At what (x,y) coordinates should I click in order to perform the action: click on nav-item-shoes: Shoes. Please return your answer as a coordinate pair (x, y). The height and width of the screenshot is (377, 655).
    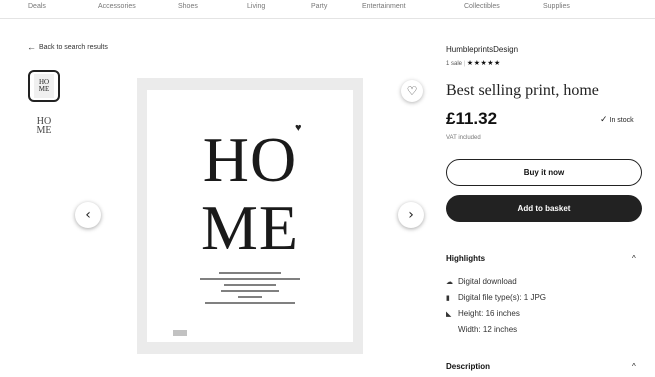
    Looking at the image, I should click on (188, 6).